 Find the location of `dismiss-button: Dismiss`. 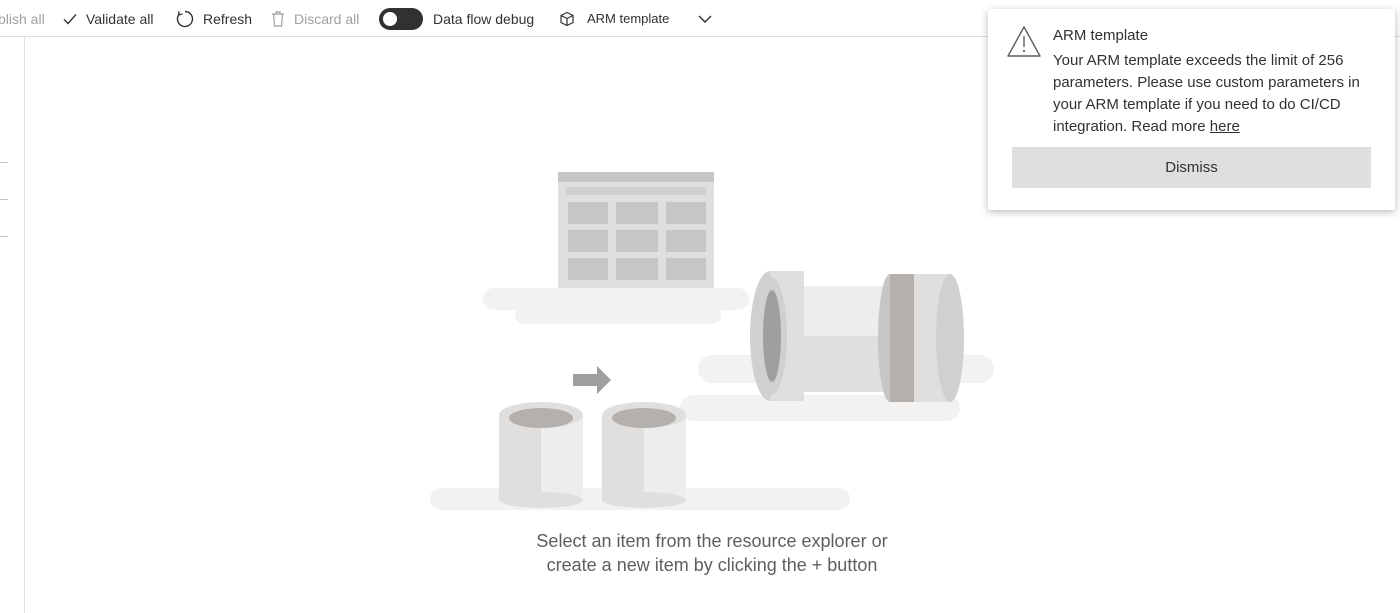

dismiss-button: Dismiss is located at coordinates (1191, 167).